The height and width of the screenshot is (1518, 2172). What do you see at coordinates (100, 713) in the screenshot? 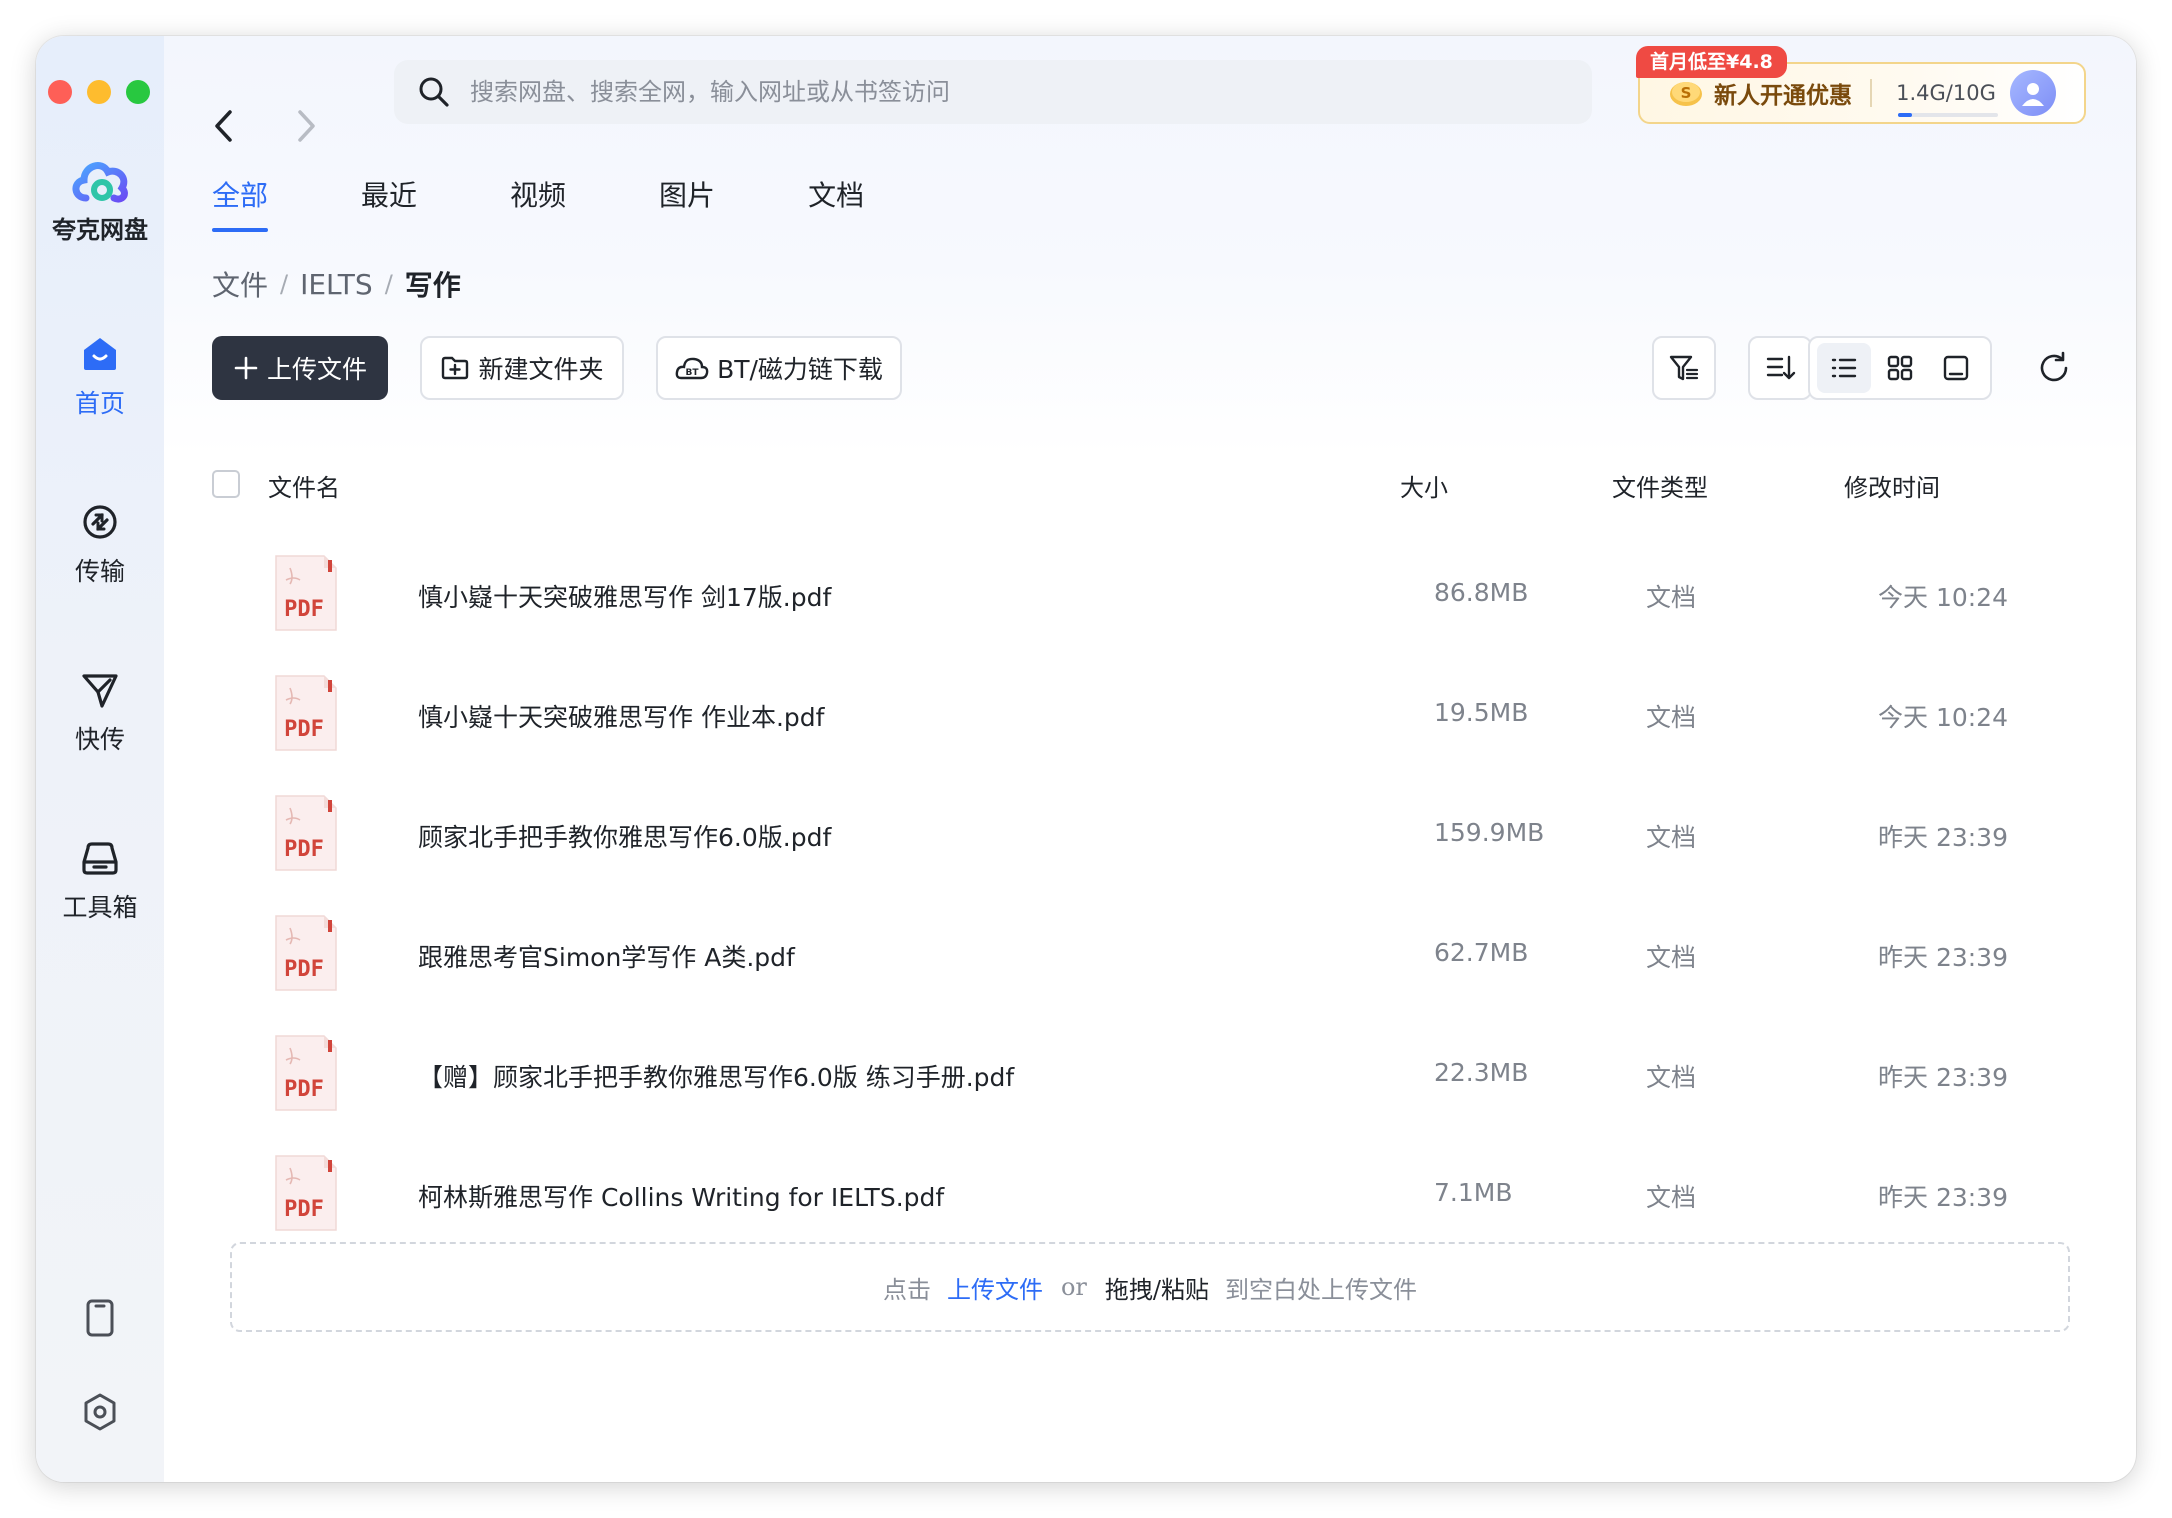
I see `sidebar-item-quick-send: 快传` at bounding box center [100, 713].